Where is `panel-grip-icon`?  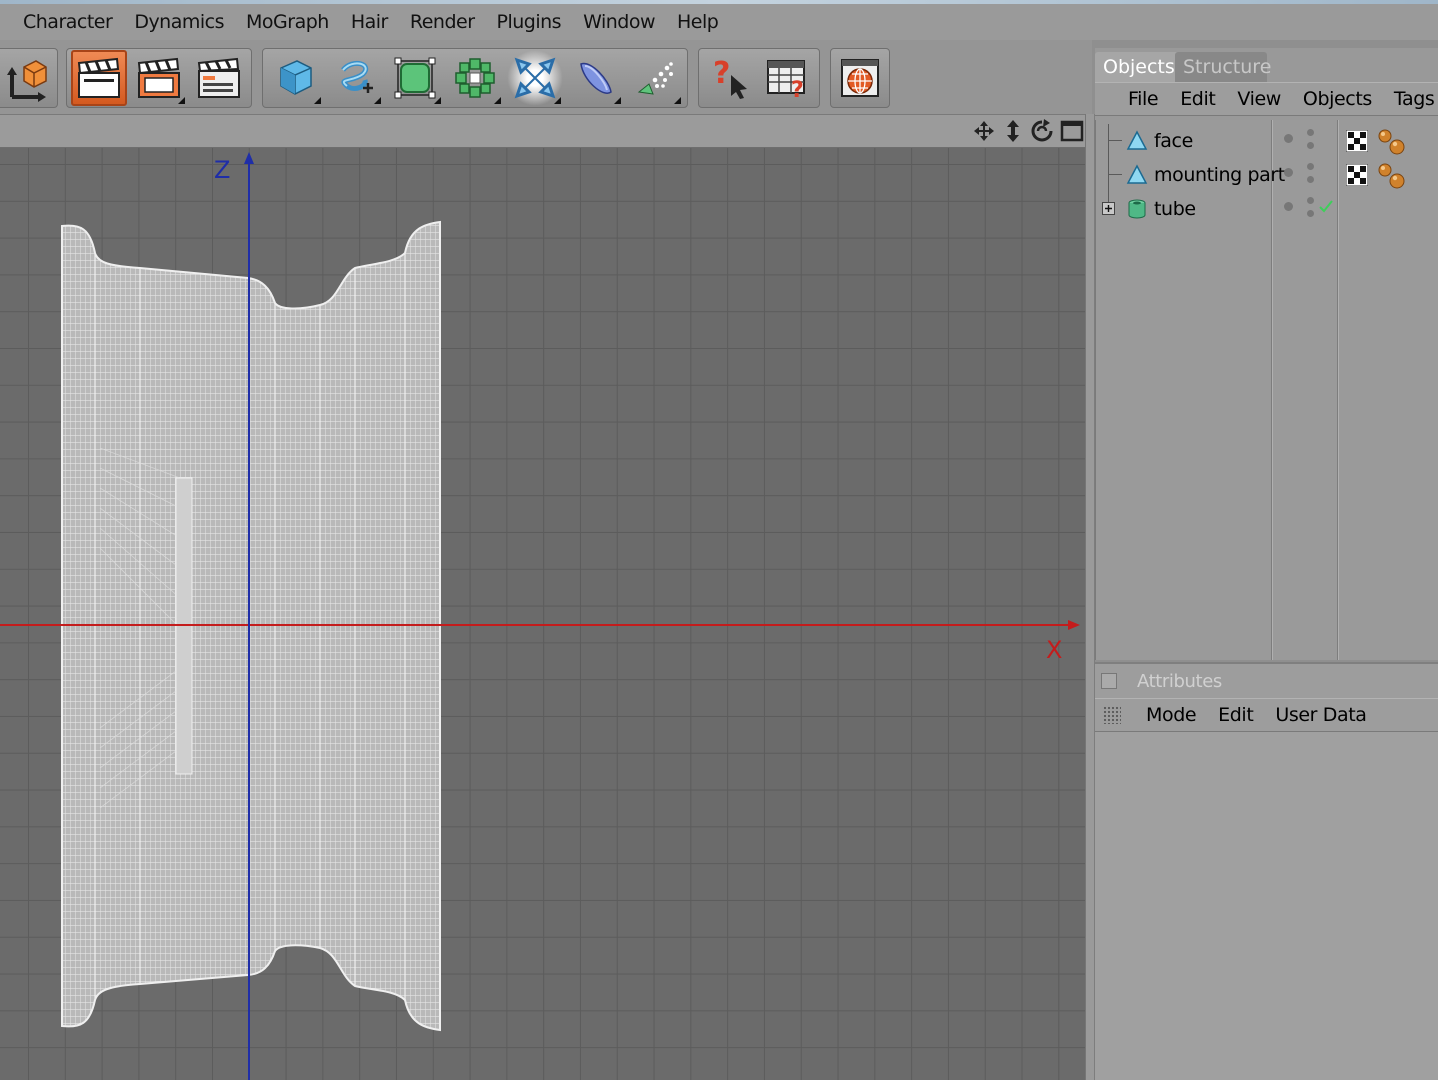
panel-grip-icon is located at coordinates (1112, 715).